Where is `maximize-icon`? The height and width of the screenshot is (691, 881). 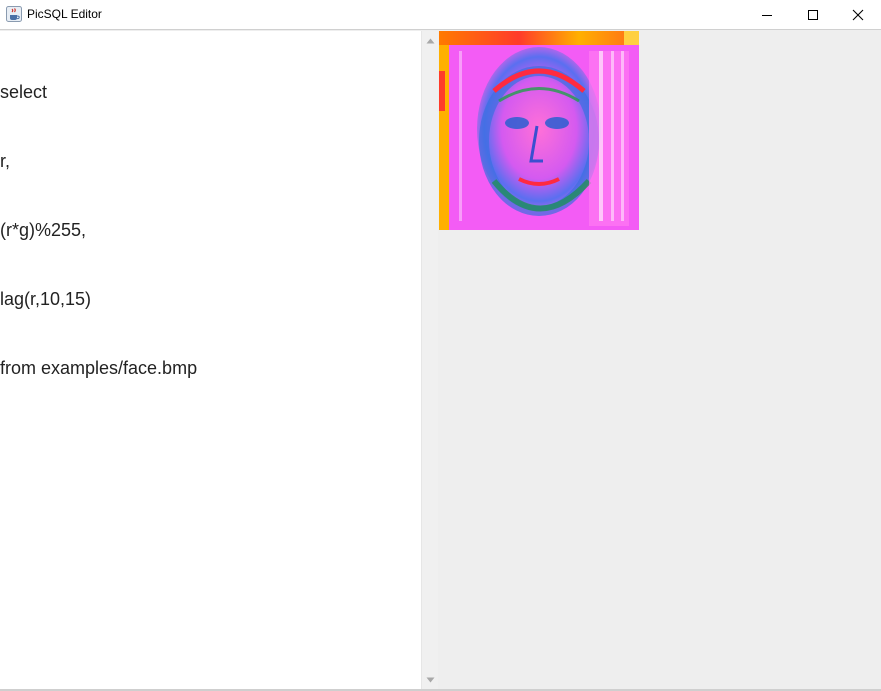
maximize-icon is located at coordinates (813, 14).